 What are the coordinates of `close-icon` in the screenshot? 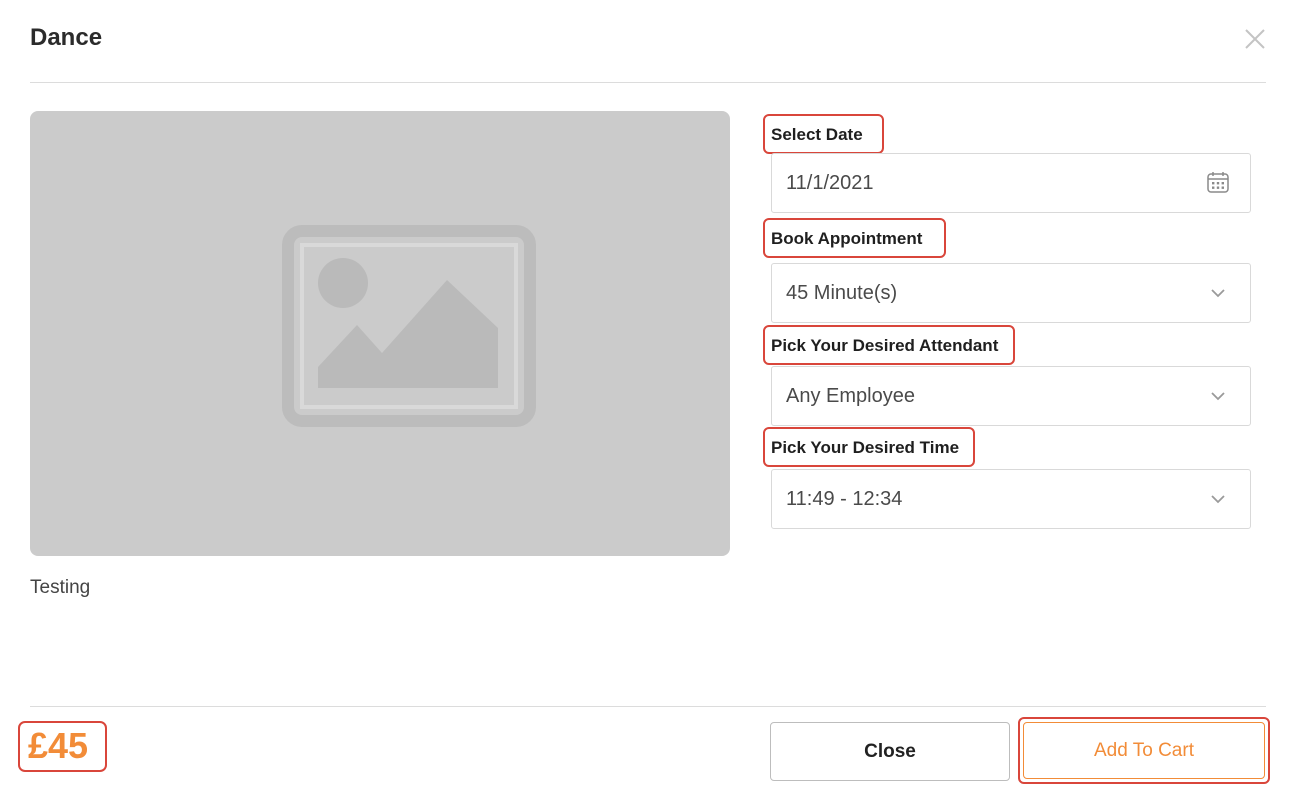 It's located at (1255, 39).